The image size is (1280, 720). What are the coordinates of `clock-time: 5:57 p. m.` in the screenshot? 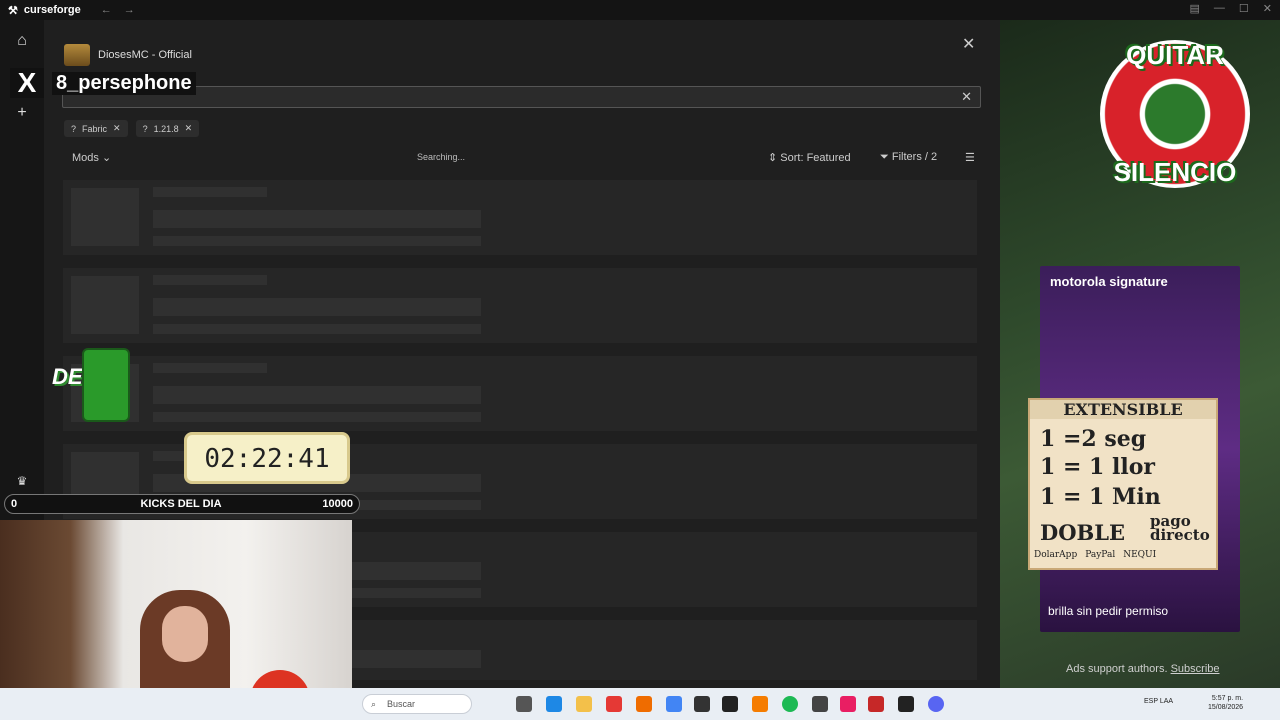 It's located at (1227, 698).